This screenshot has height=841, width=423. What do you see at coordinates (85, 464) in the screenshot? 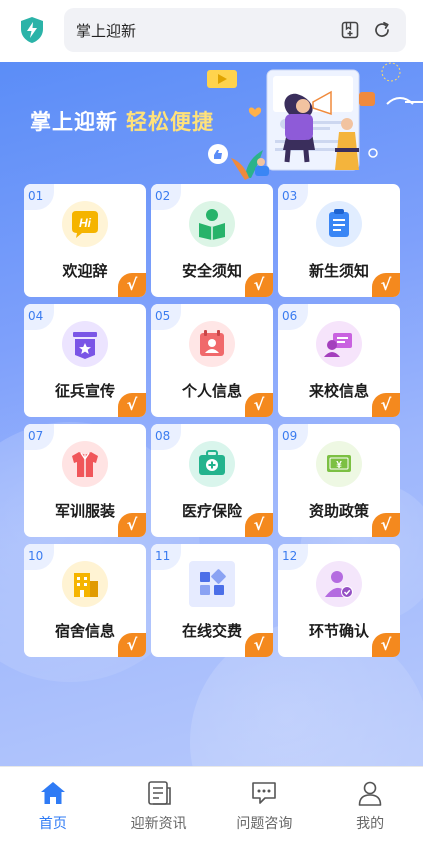
I see `uniform-icon` at bounding box center [85, 464].